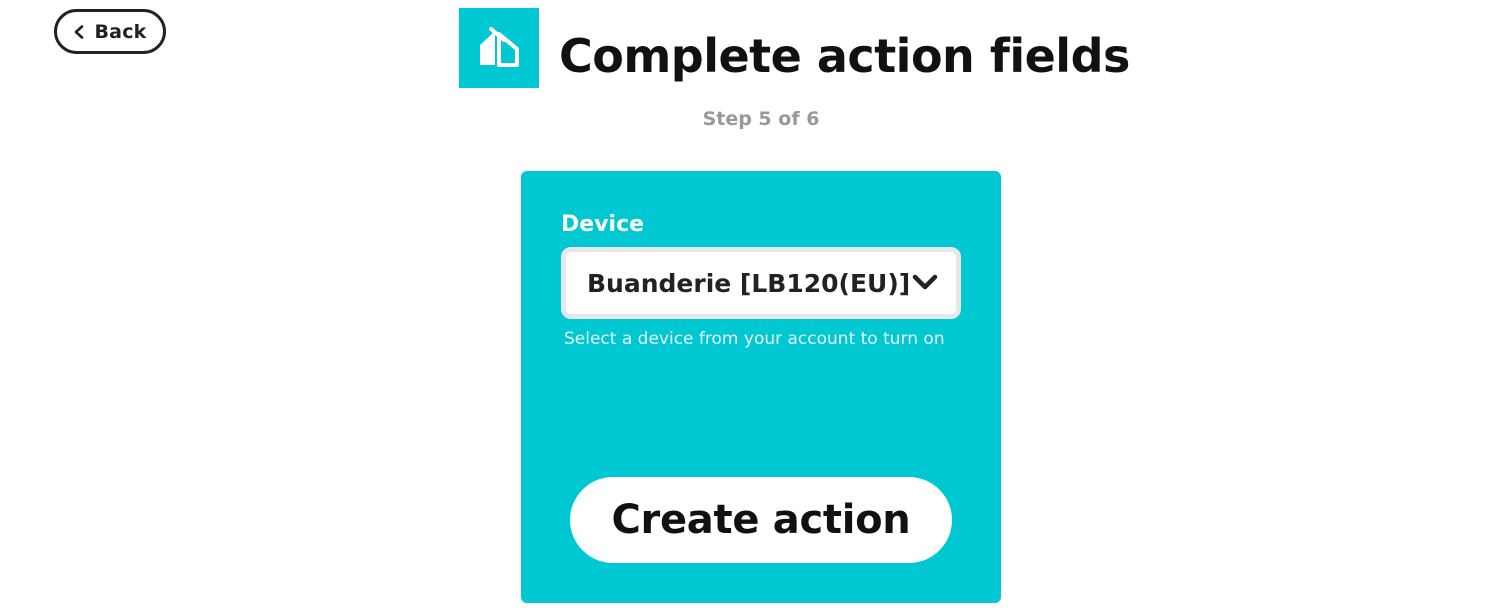 The height and width of the screenshot is (614, 1508). I want to click on device-field-label: Device, so click(603, 224).